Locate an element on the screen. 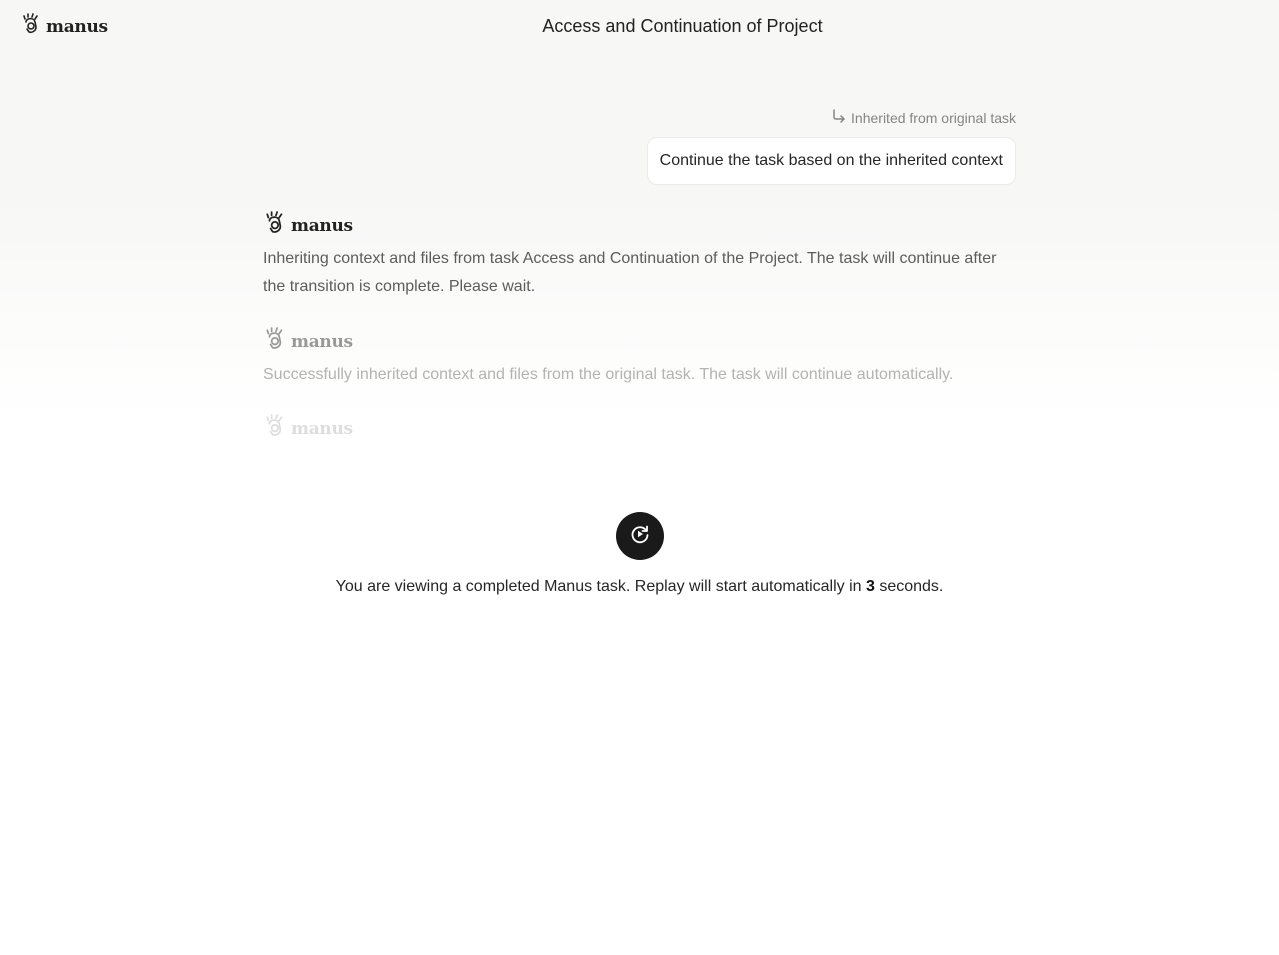 The height and width of the screenshot is (955, 1279). replay-icon is located at coordinates (640, 536).